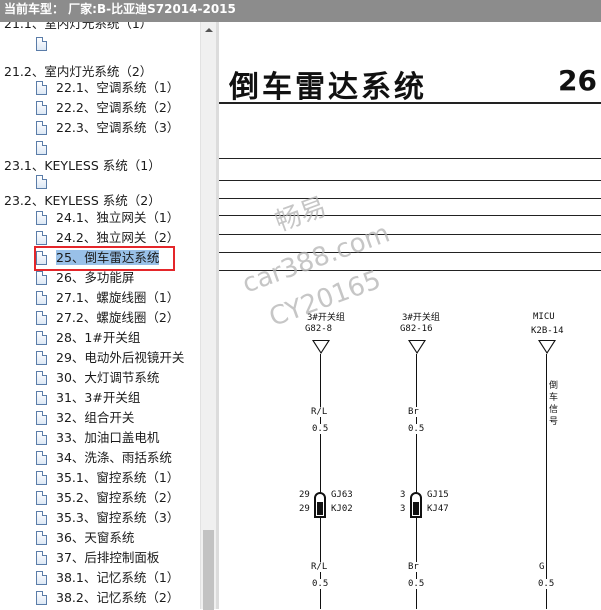  I want to click on selection-highlight-box, so click(104, 258).